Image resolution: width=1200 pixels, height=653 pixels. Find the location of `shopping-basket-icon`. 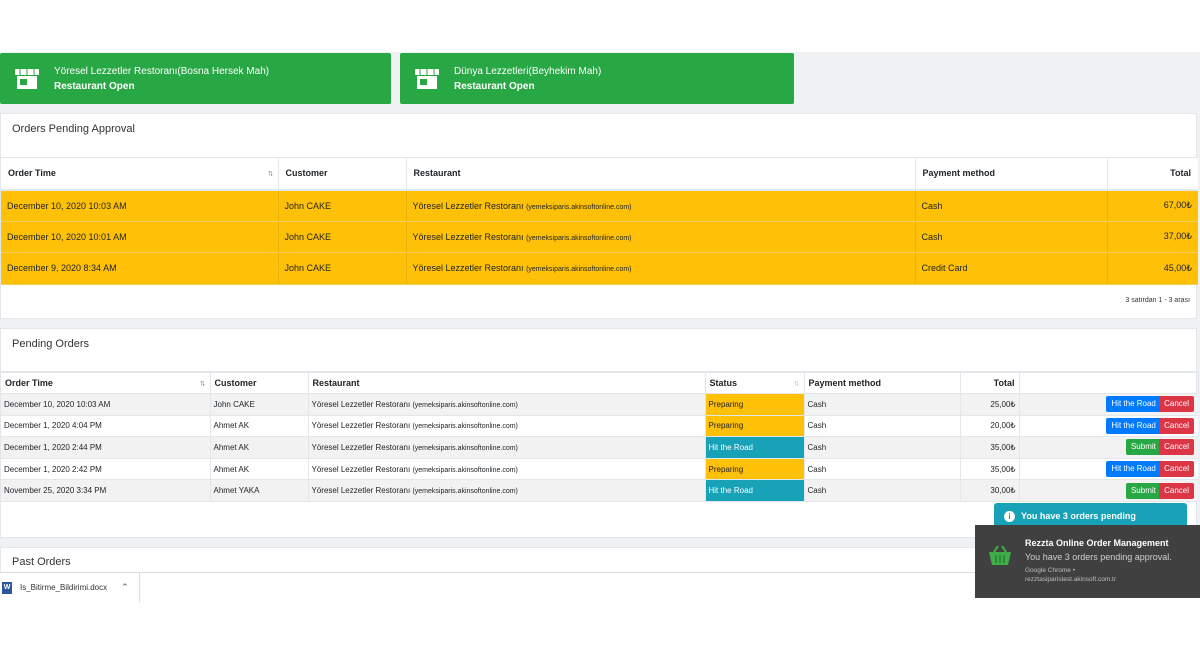

shopping-basket-icon is located at coordinates (1000, 555).